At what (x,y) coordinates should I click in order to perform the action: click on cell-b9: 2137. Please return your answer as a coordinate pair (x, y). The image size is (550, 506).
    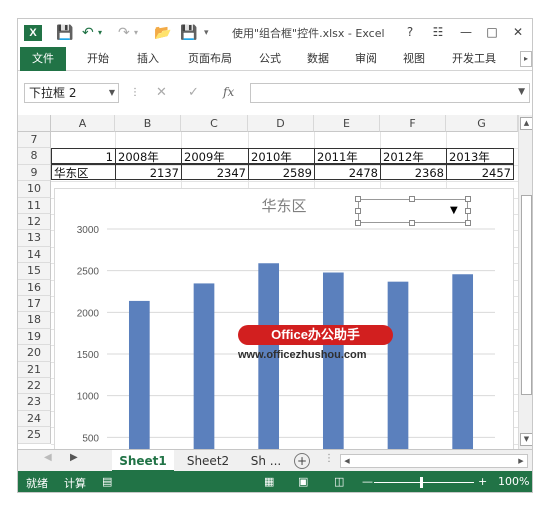
    Looking at the image, I should click on (148, 172).